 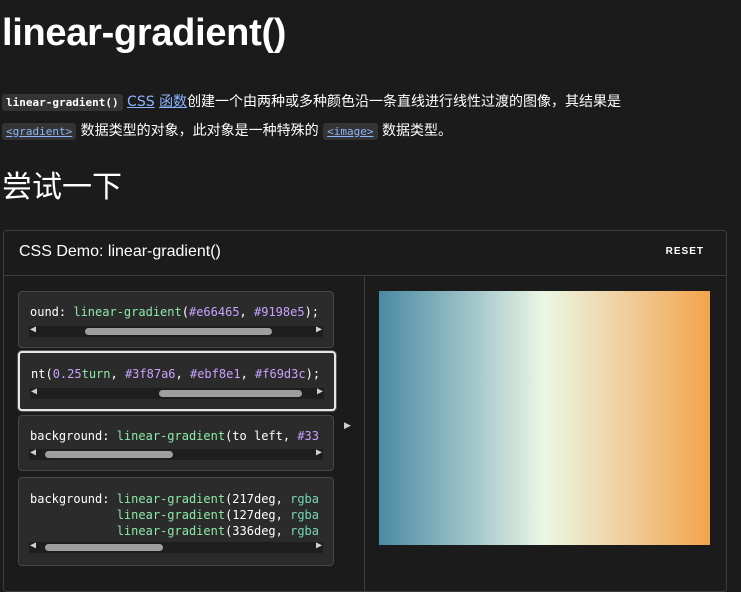 What do you see at coordinates (414, 131) in the screenshot?
I see `intro-text-3: 数据类型。` at bounding box center [414, 131].